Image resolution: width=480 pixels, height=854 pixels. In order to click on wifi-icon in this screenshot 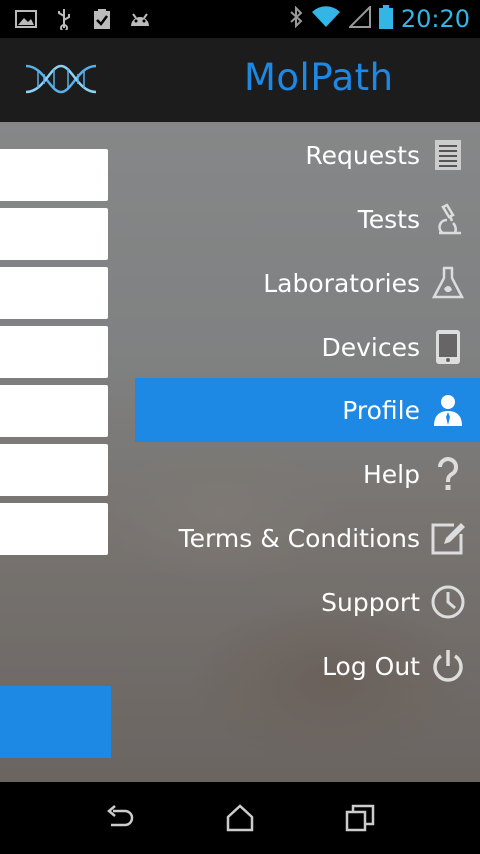, I will do `click(326, 19)`.